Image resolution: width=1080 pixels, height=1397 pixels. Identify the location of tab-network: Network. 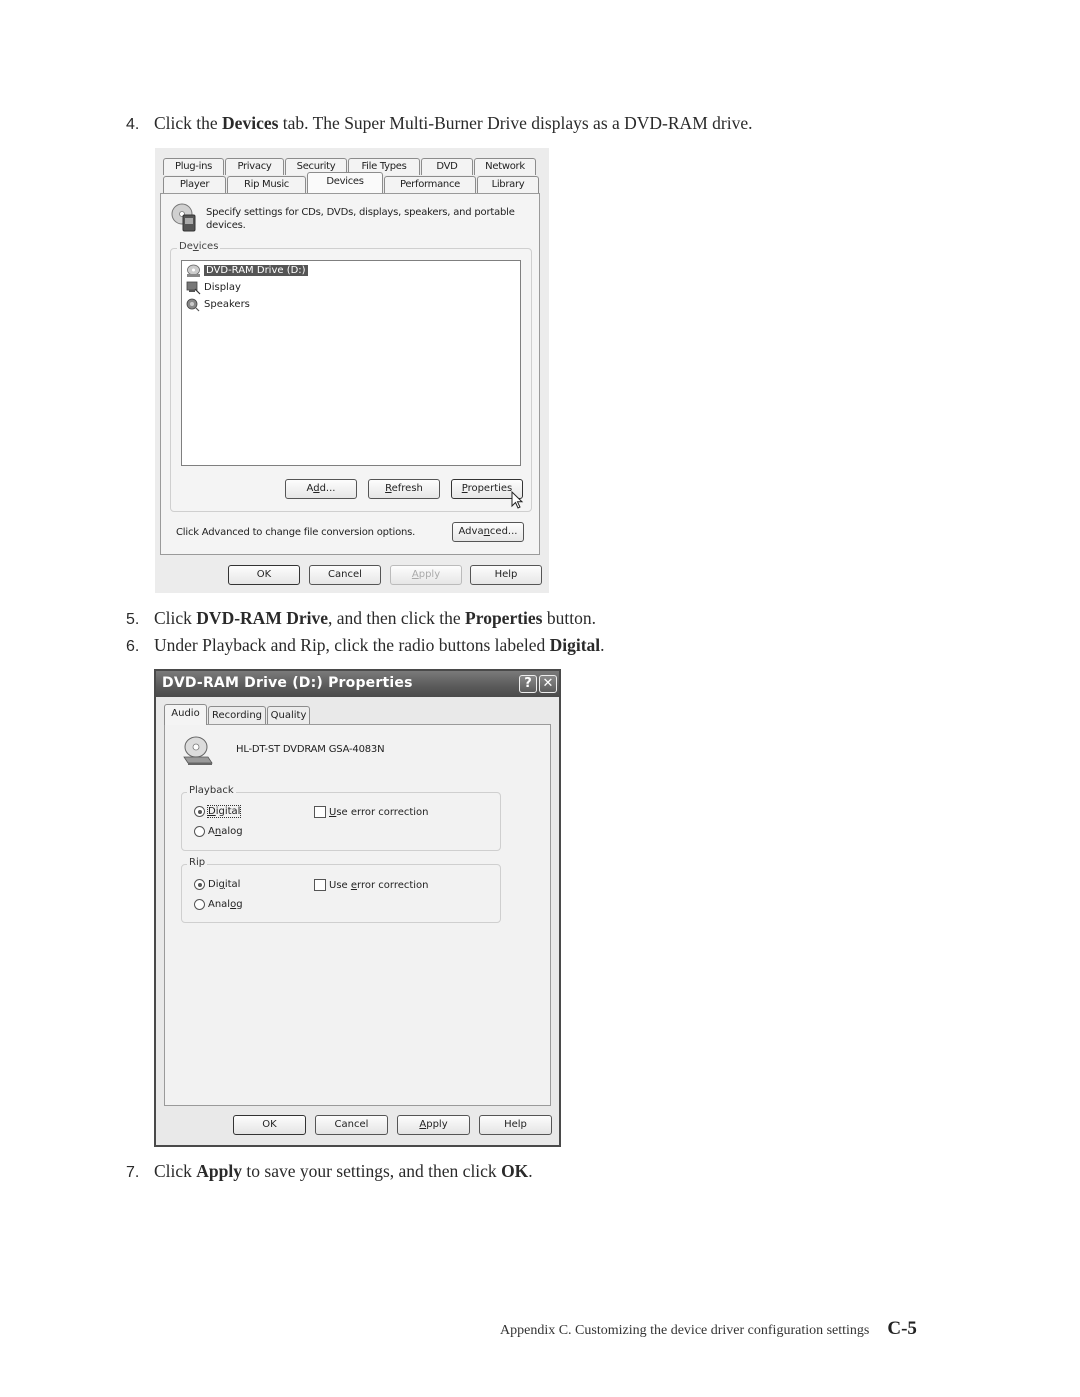
(505, 166).